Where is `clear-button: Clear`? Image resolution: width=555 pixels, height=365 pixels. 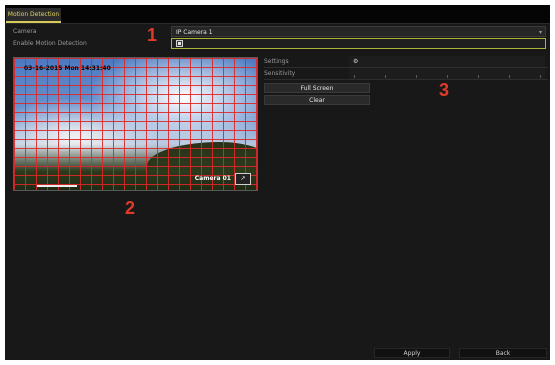 clear-button: Clear is located at coordinates (317, 100).